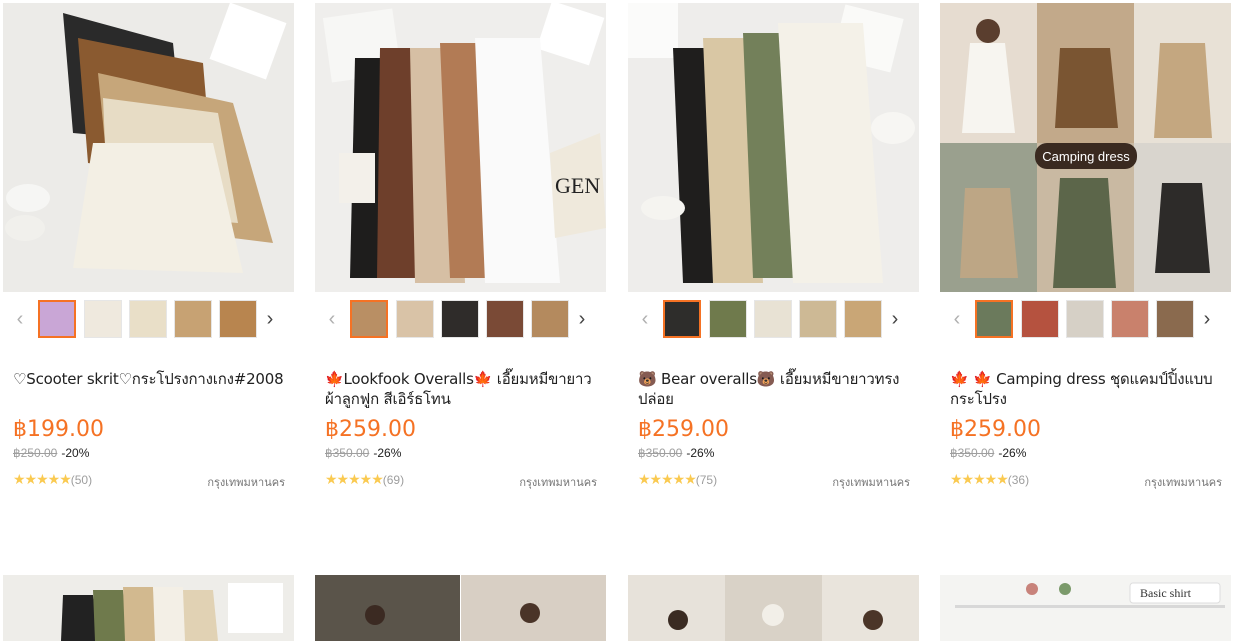 The height and width of the screenshot is (641, 1237). Describe the element at coordinates (1018, 480) in the screenshot. I see `review-count: (36)` at that location.